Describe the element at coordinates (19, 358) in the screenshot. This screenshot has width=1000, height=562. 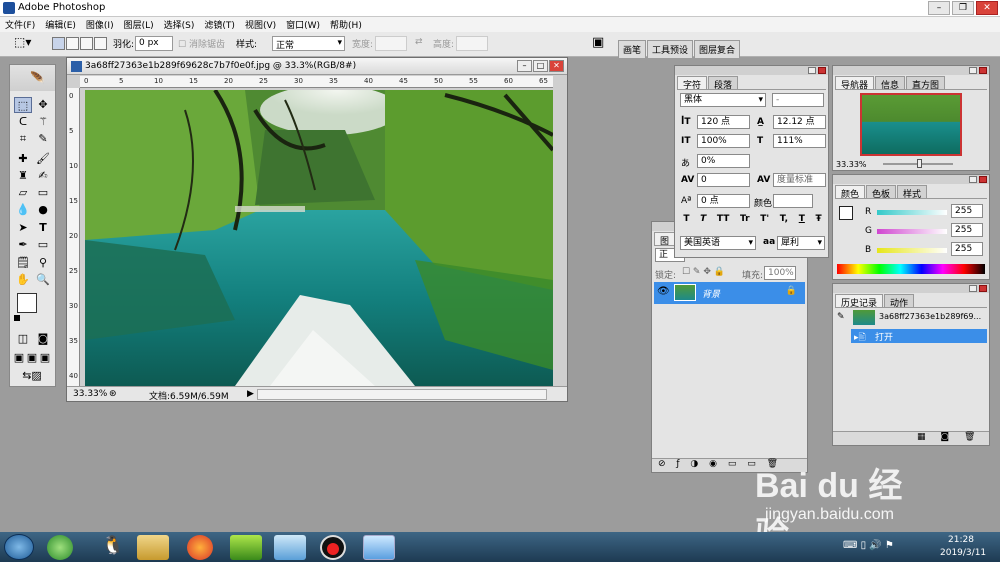
I see `screen-mode-standard-icon: ▣` at that location.